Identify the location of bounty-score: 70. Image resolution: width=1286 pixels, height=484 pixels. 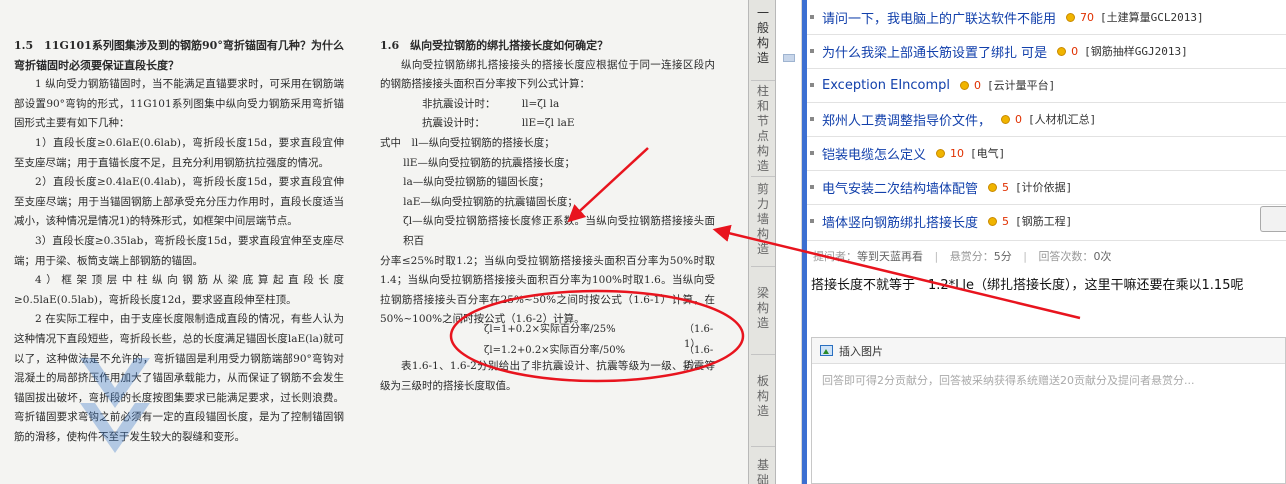
(1087, 17).